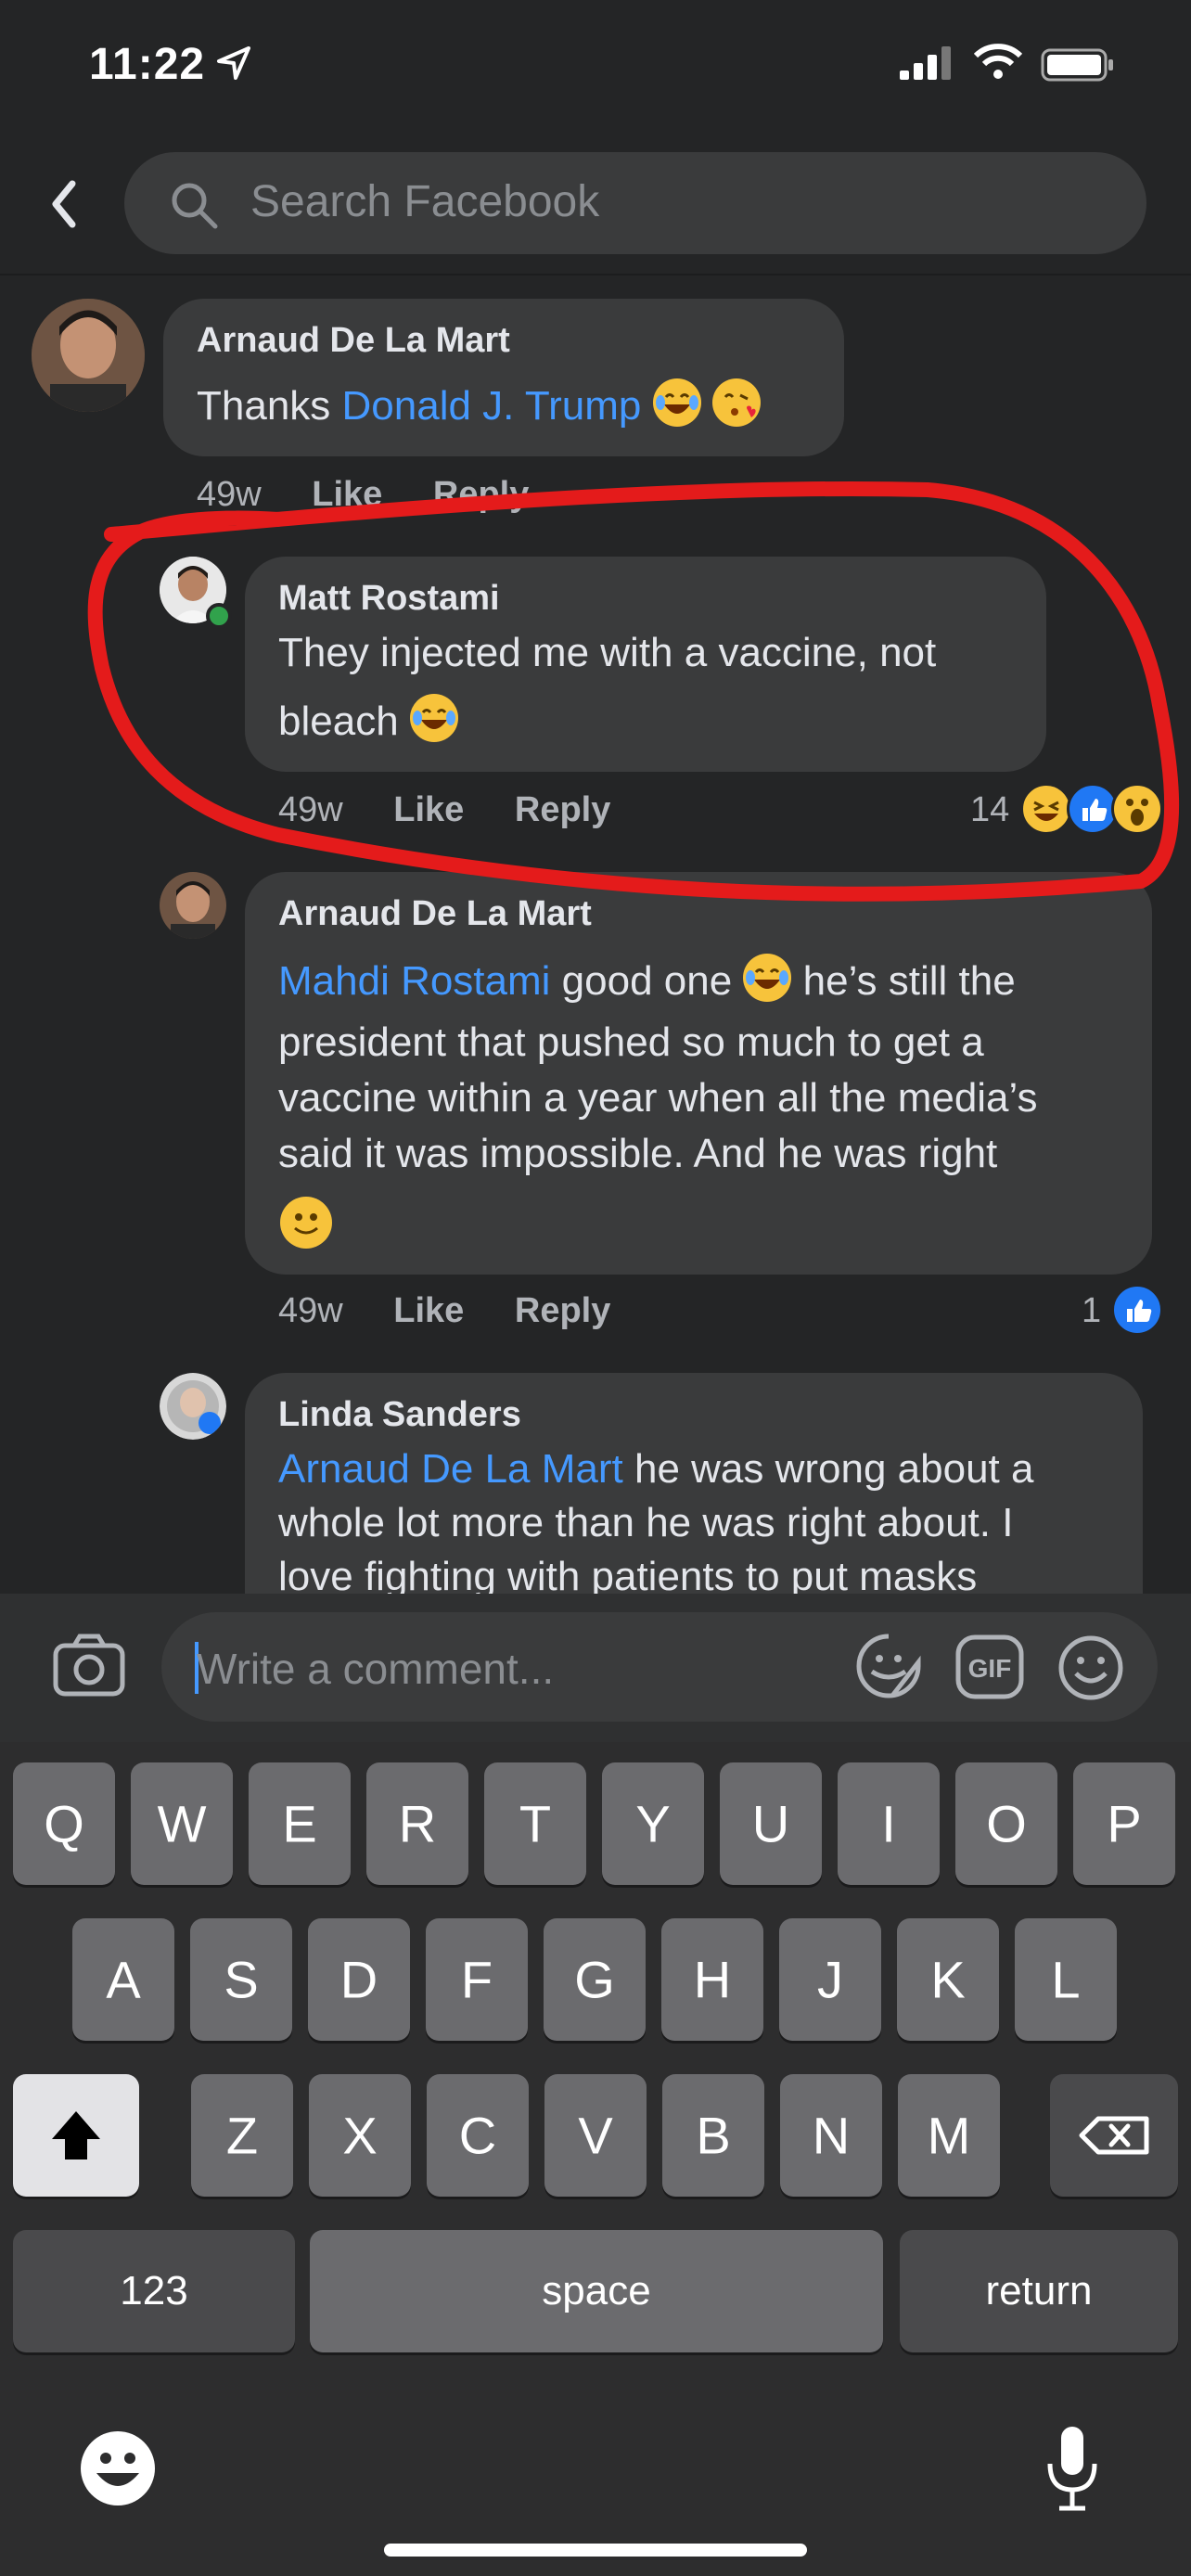 The height and width of the screenshot is (2576, 1191). Describe the element at coordinates (233, 63) in the screenshot. I see `location-arrow-icon` at that location.